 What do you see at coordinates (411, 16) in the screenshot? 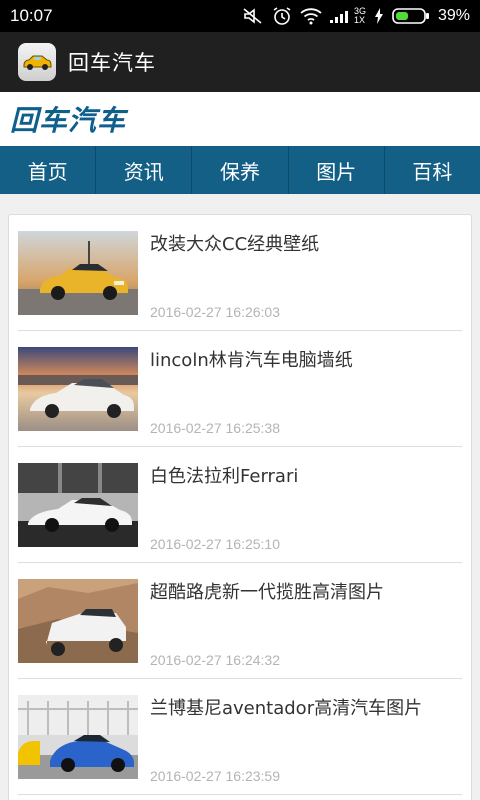
I see `battery-icon` at bounding box center [411, 16].